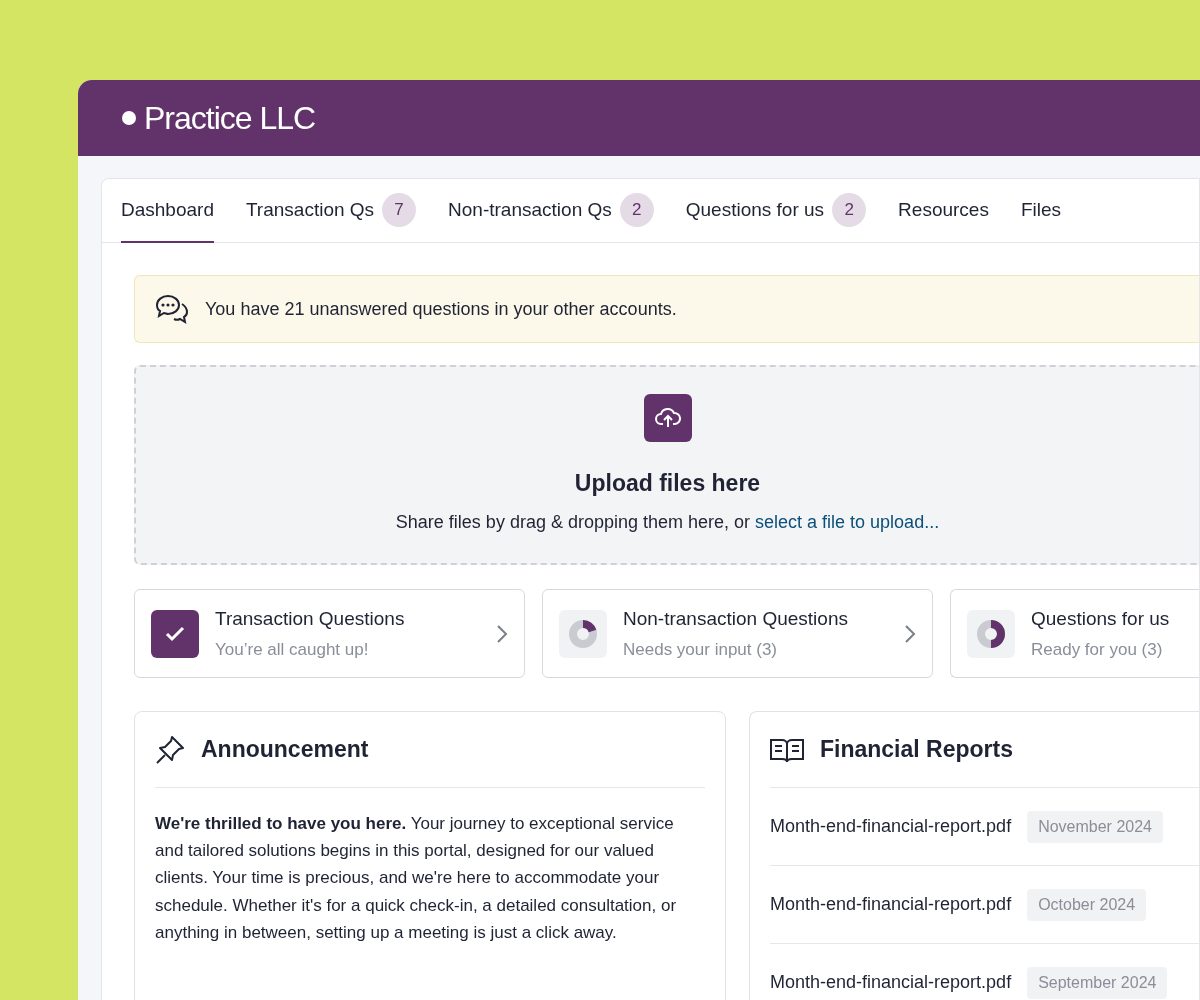  What do you see at coordinates (1097, 650) in the screenshot?
I see `status-subtitle: Ready for you (3)` at bounding box center [1097, 650].